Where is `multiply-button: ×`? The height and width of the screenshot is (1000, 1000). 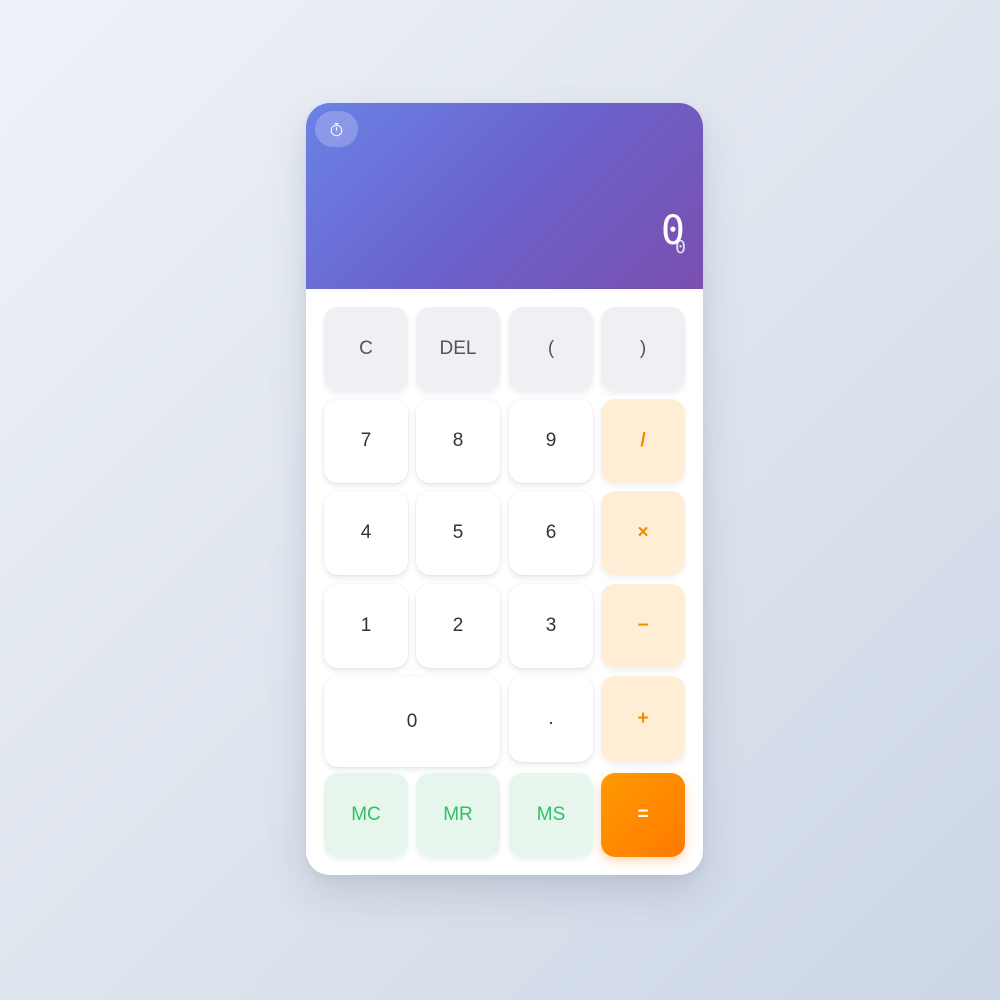 multiply-button: × is located at coordinates (643, 533).